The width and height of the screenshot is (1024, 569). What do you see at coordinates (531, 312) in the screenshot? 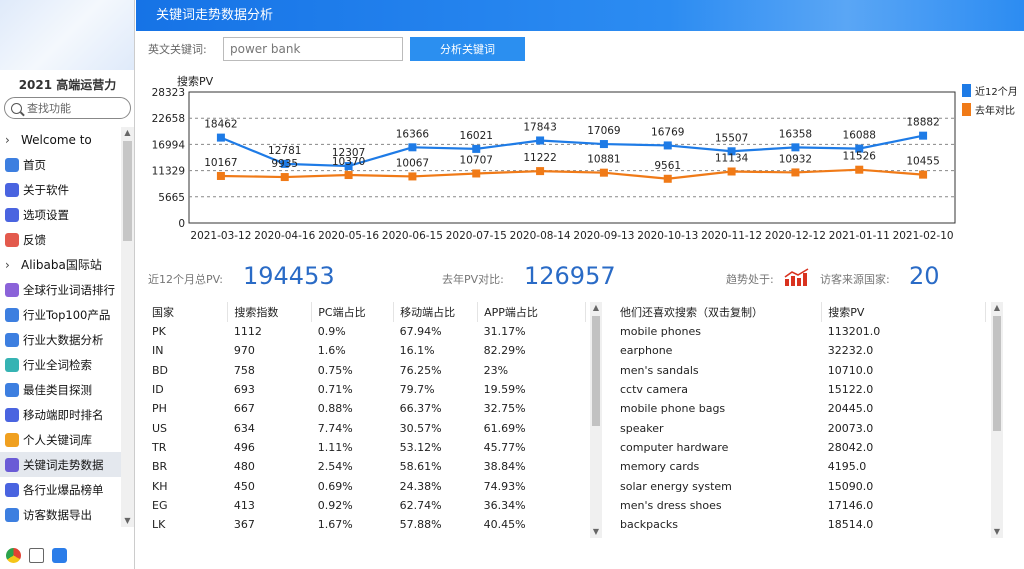
I see `column-header: APP端占比` at bounding box center [531, 312].